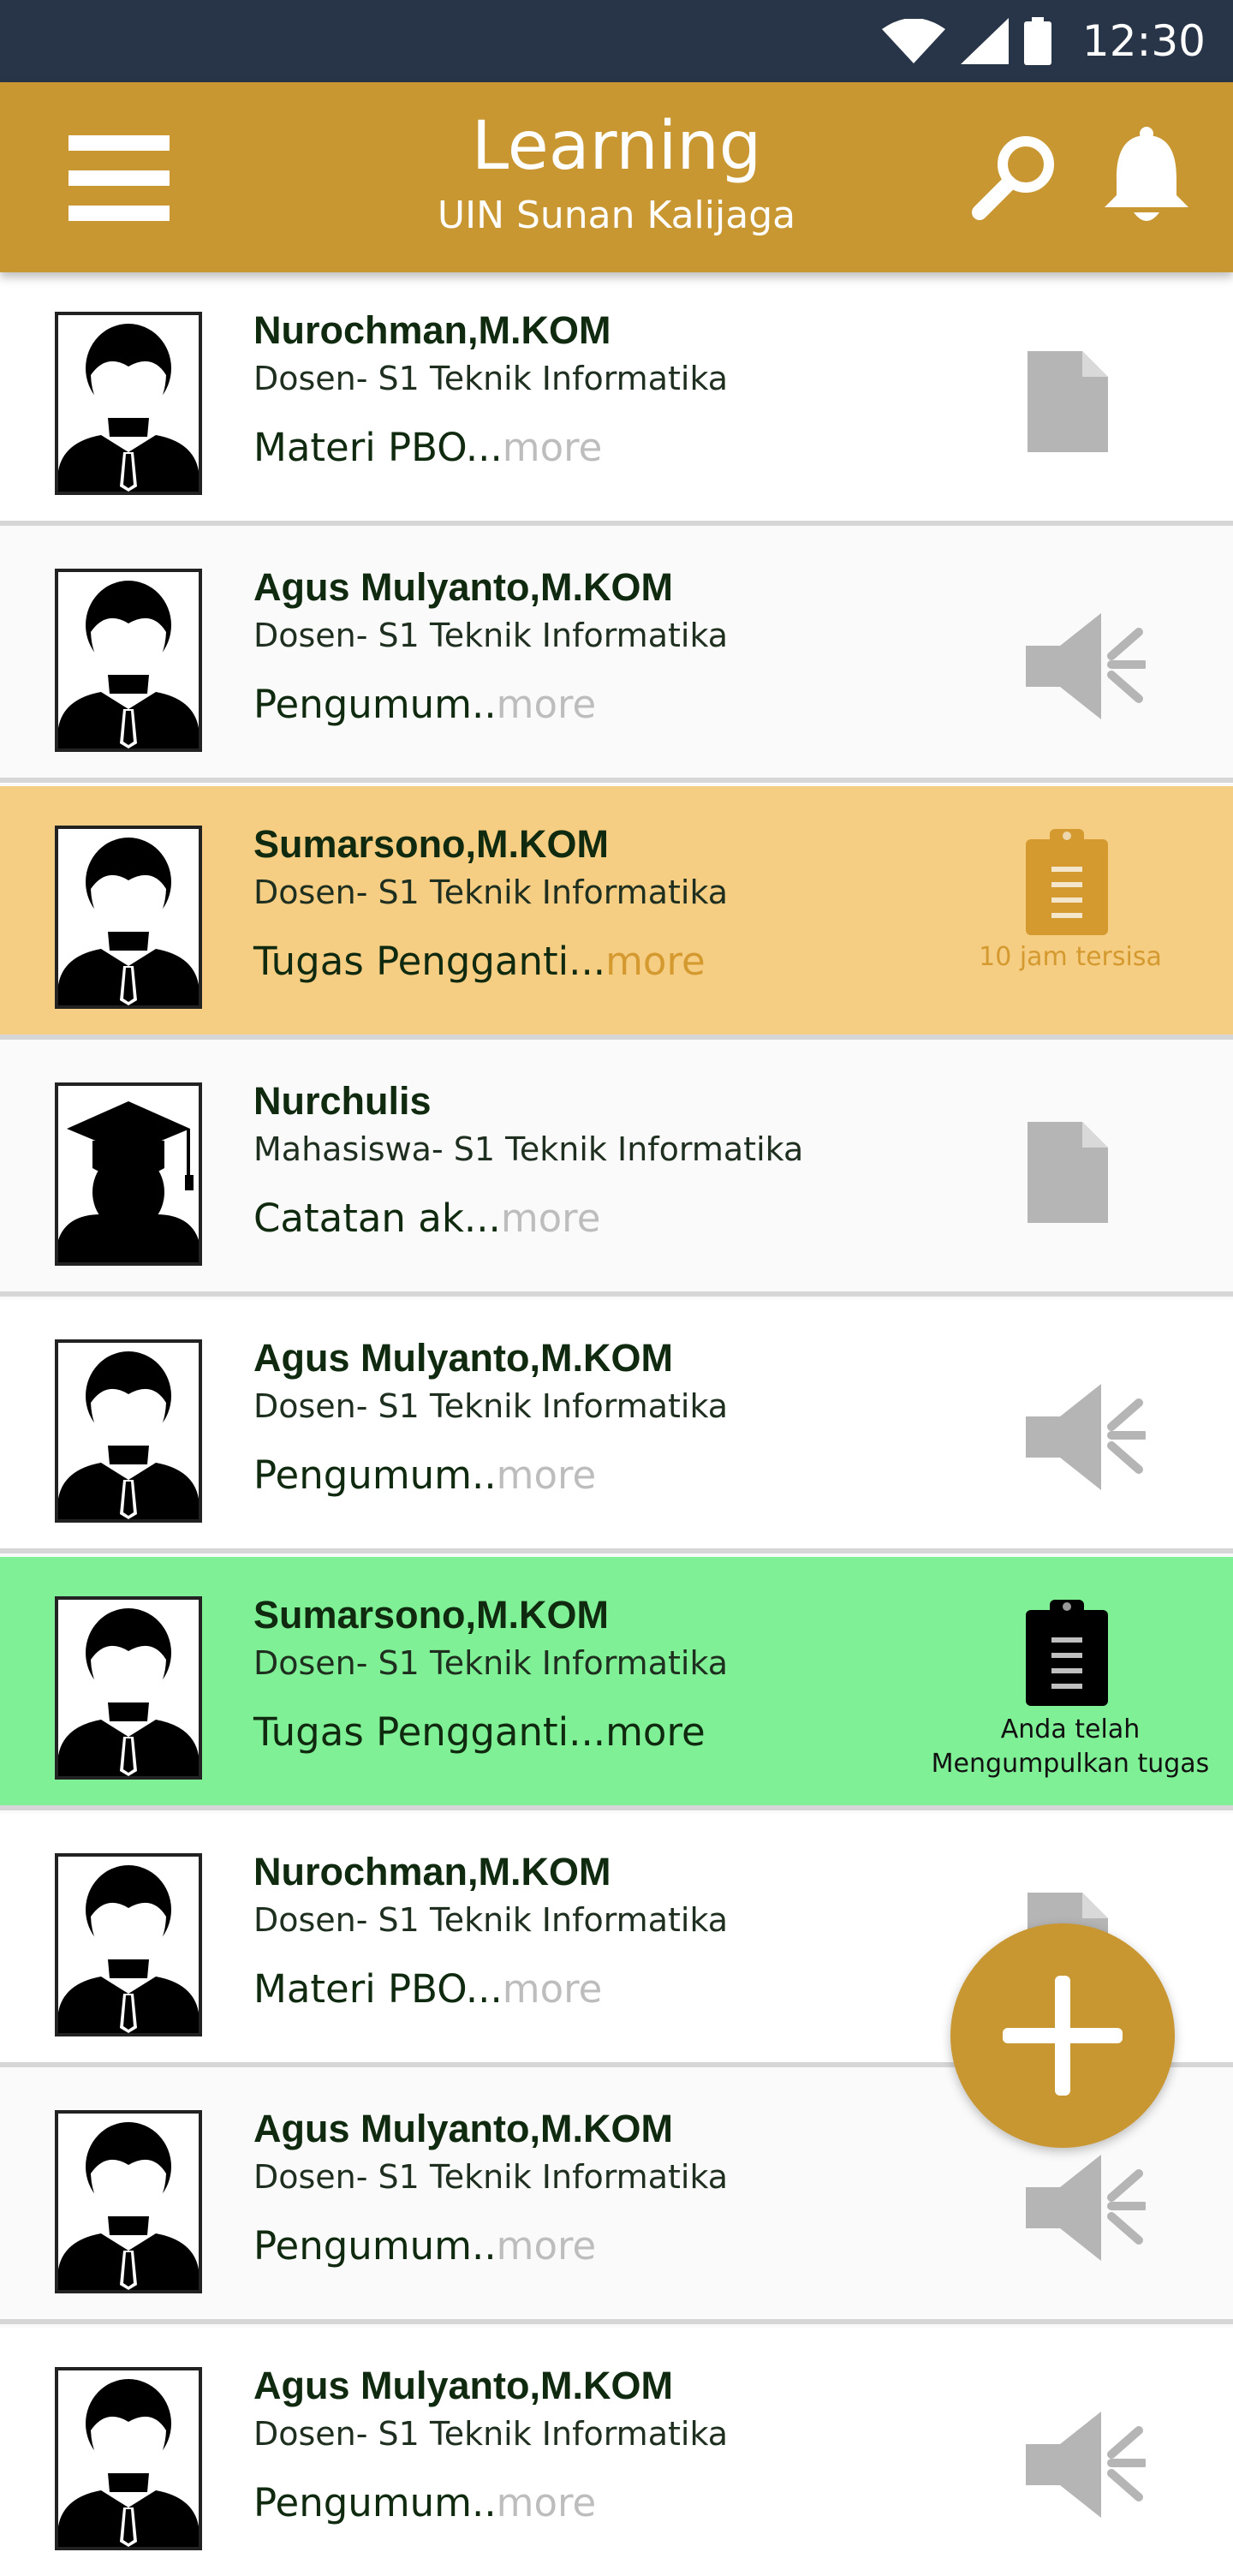 The height and width of the screenshot is (2576, 1233). Describe the element at coordinates (984, 41) in the screenshot. I see `signal-icon` at that location.